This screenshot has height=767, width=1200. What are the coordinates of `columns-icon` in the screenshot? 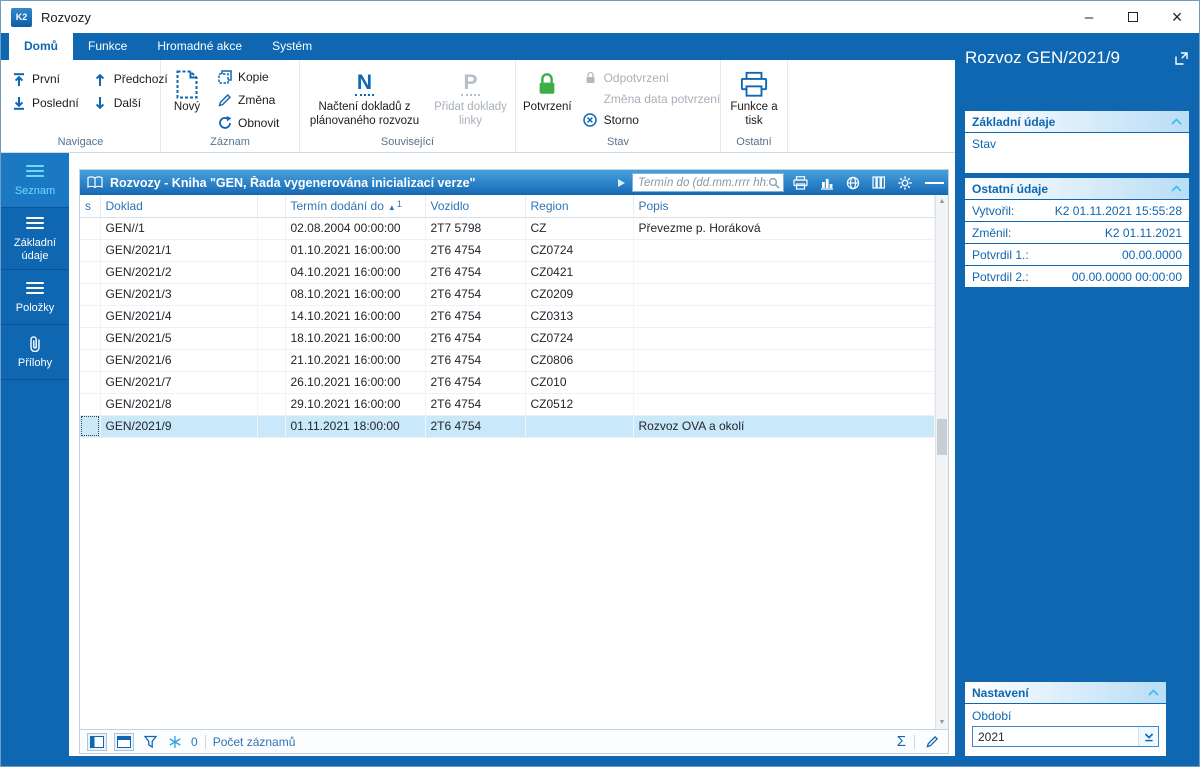 It's located at (878, 183).